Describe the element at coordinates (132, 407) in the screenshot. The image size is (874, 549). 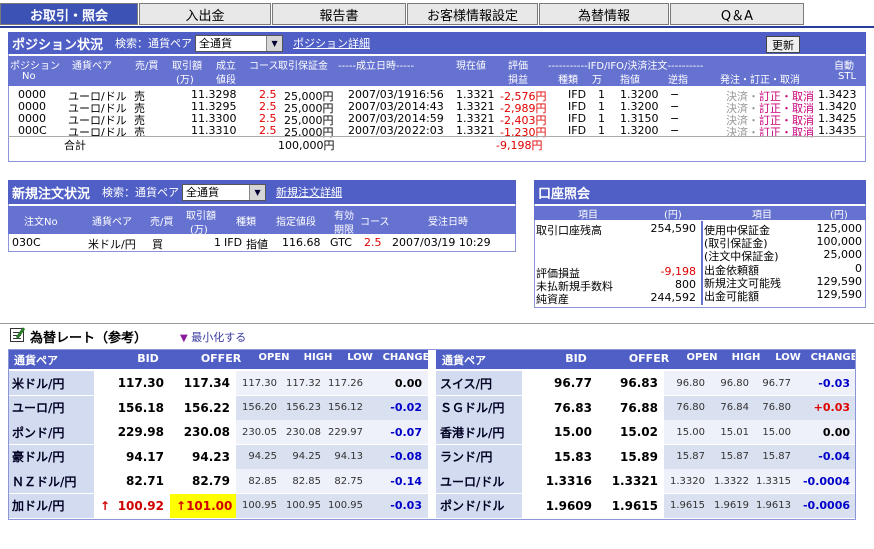
I see `rate-bid: 156.18` at that location.